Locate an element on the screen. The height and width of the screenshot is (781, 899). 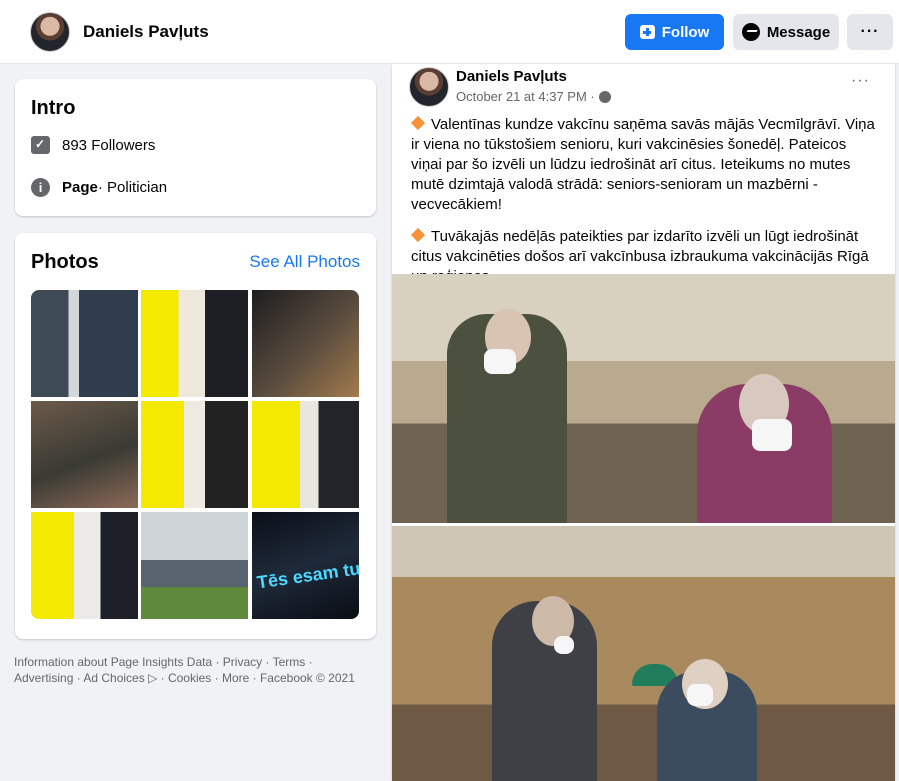
post-author-name: Daniels Pavļuts is located at coordinates (511, 76).